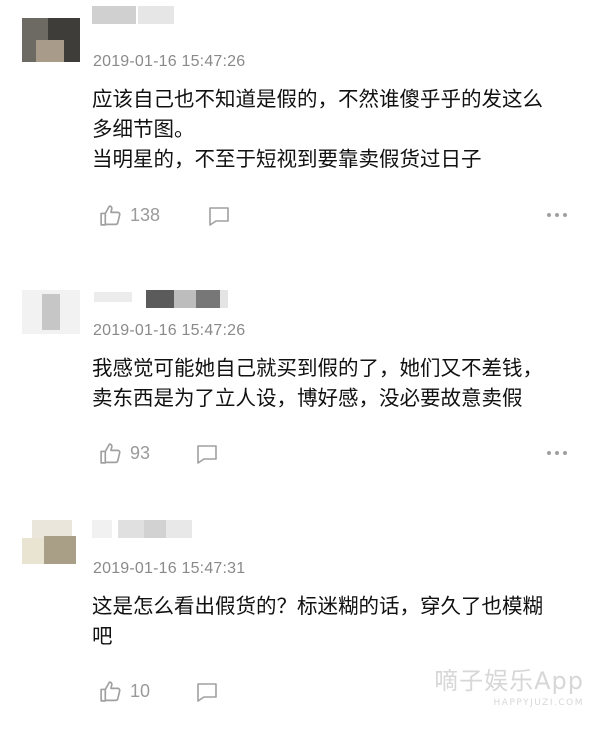 This screenshot has width=600, height=730. I want to click on like-count: 10, so click(140, 691).